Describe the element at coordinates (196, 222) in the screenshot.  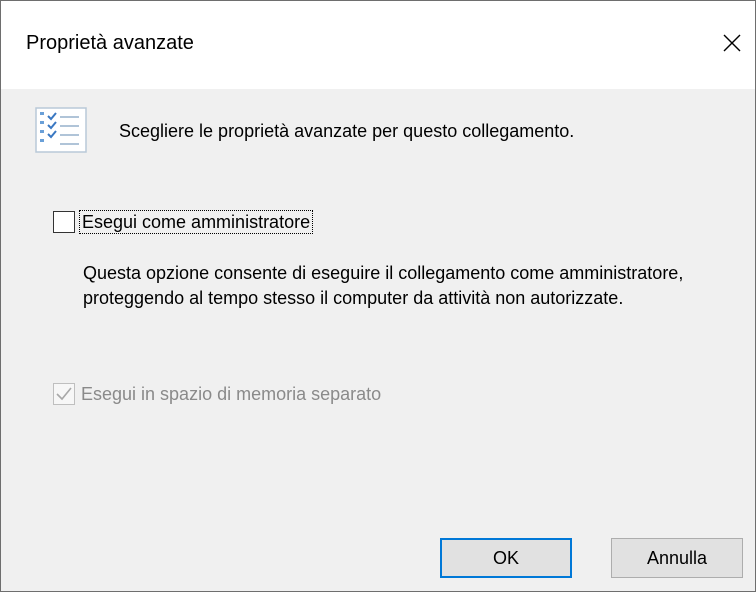
I see `run-as-admin-label: Esegui come amministratore` at that location.